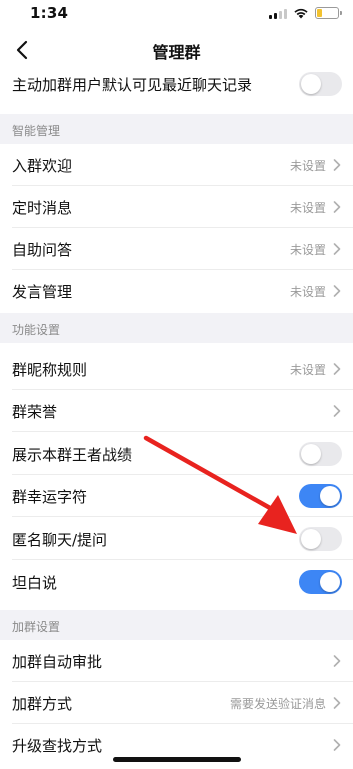  I want to click on row-default-visible-history: 主动加群用户默认可见最近聊天记录, so click(176, 84).